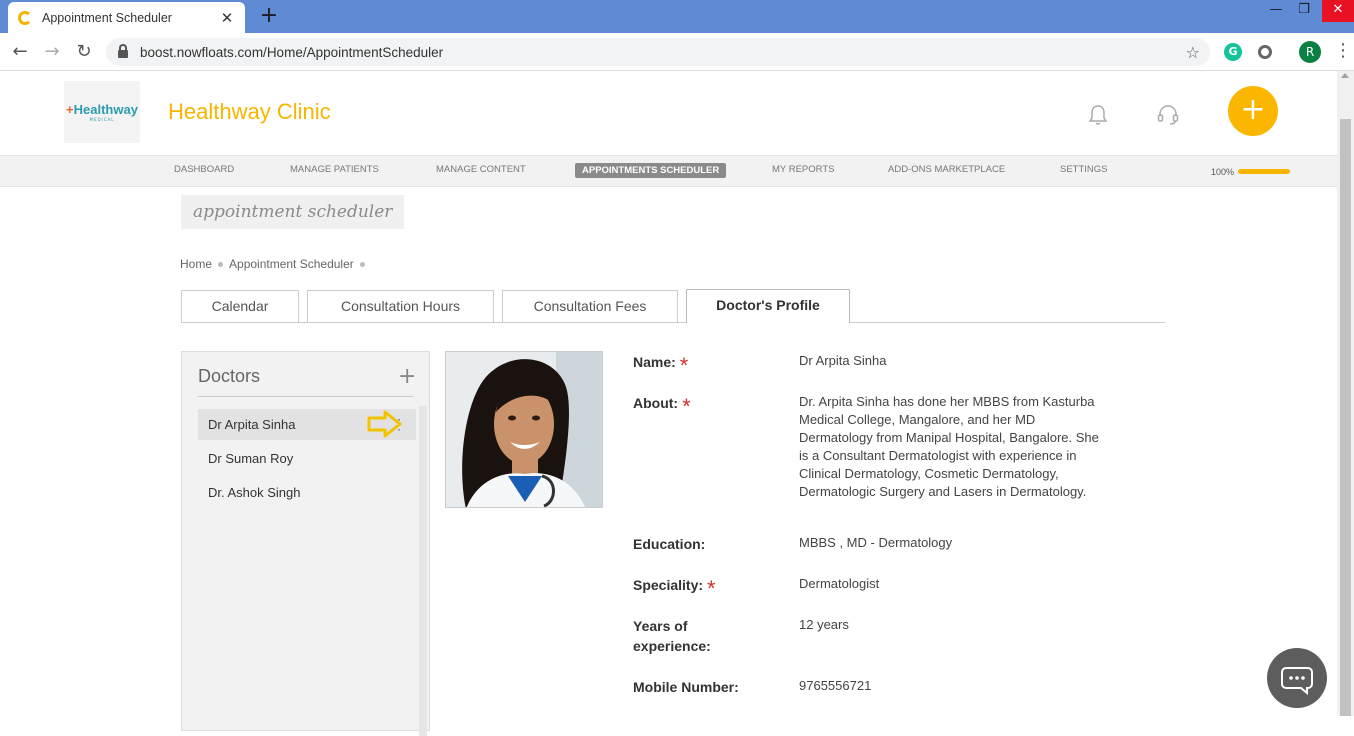  I want to click on chat-widget-button, so click(1297, 678).